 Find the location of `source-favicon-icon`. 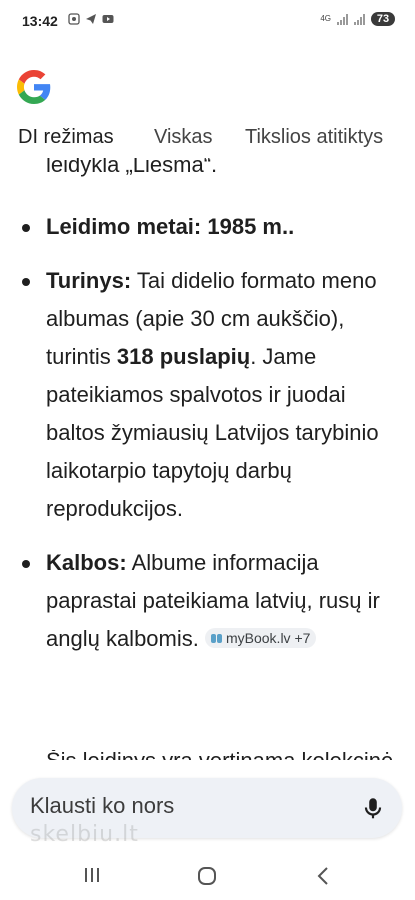

source-favicon-icon is located at coordinates (216, 638).